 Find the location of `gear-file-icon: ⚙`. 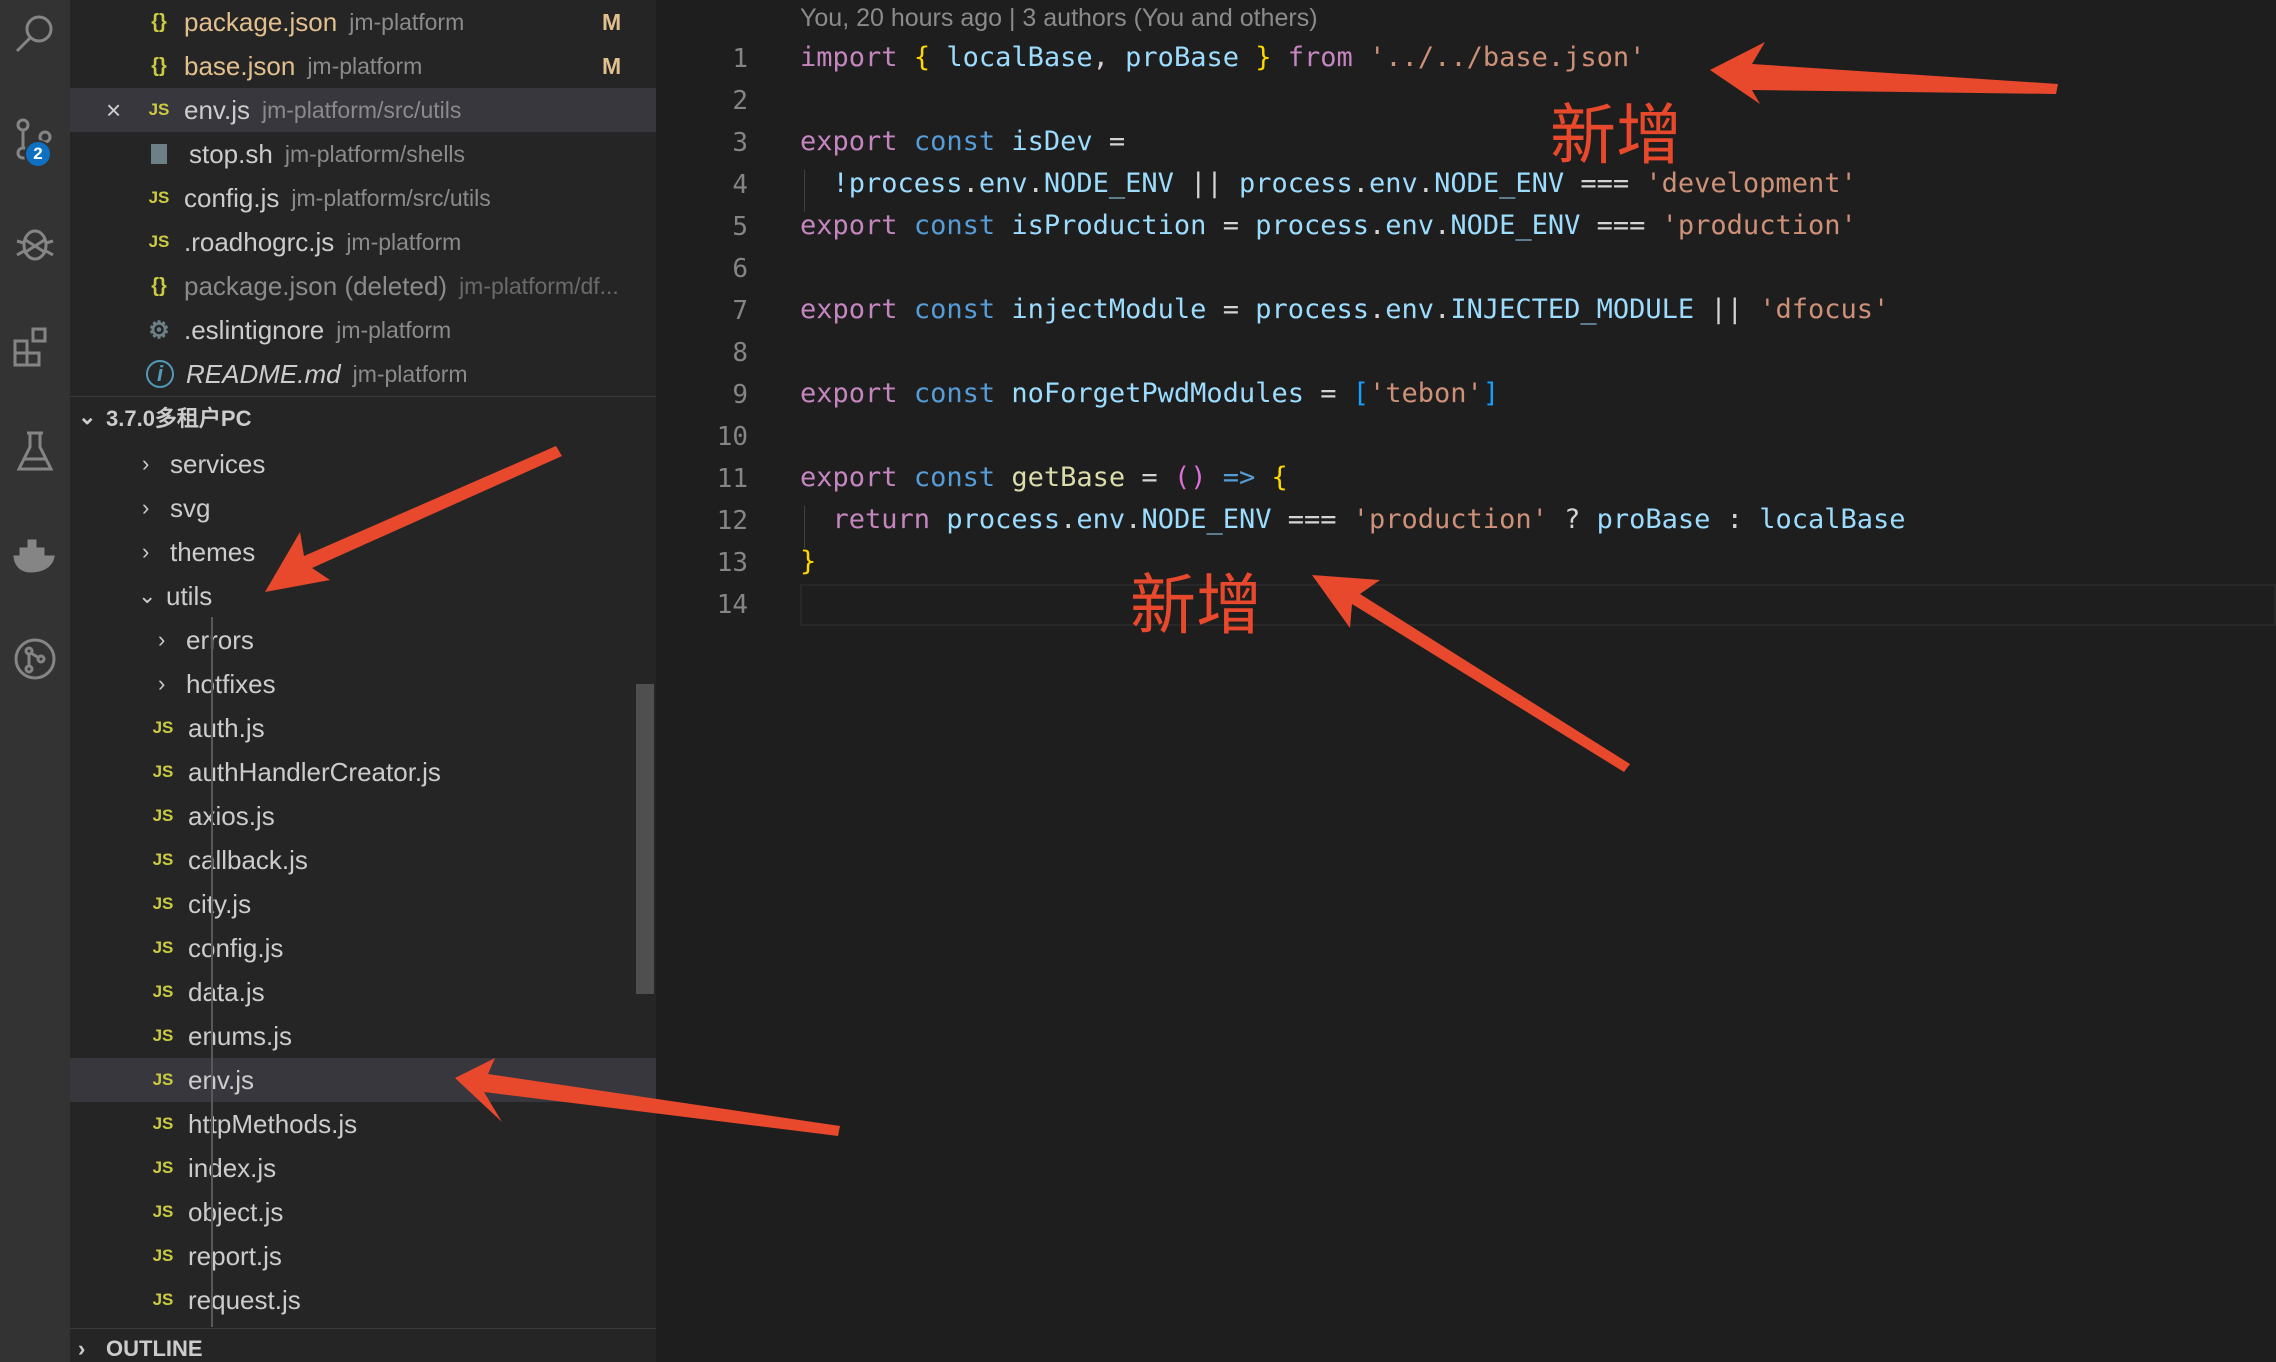

gear-file-icon: ⚙ is located at coordinates (159, 330).